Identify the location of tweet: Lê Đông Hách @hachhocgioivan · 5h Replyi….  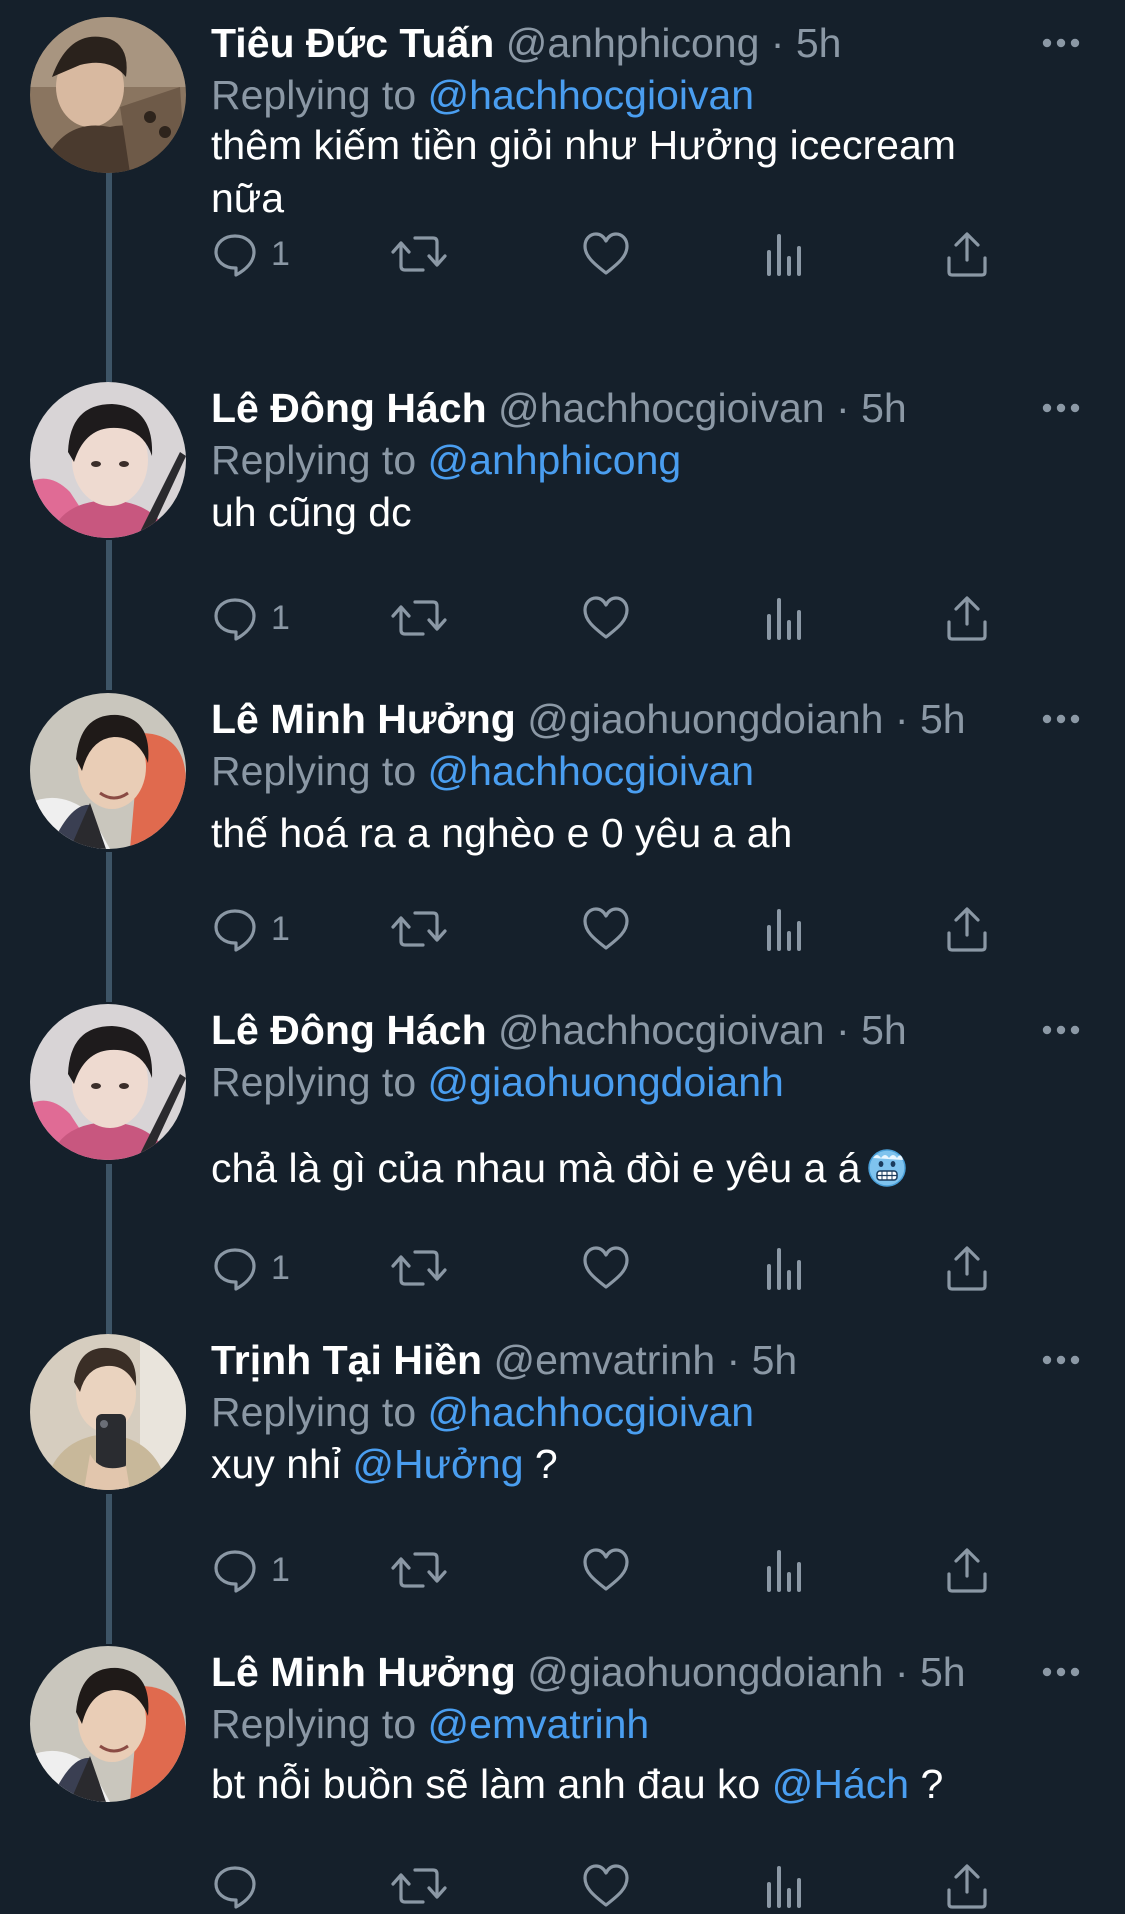
(562, 516).